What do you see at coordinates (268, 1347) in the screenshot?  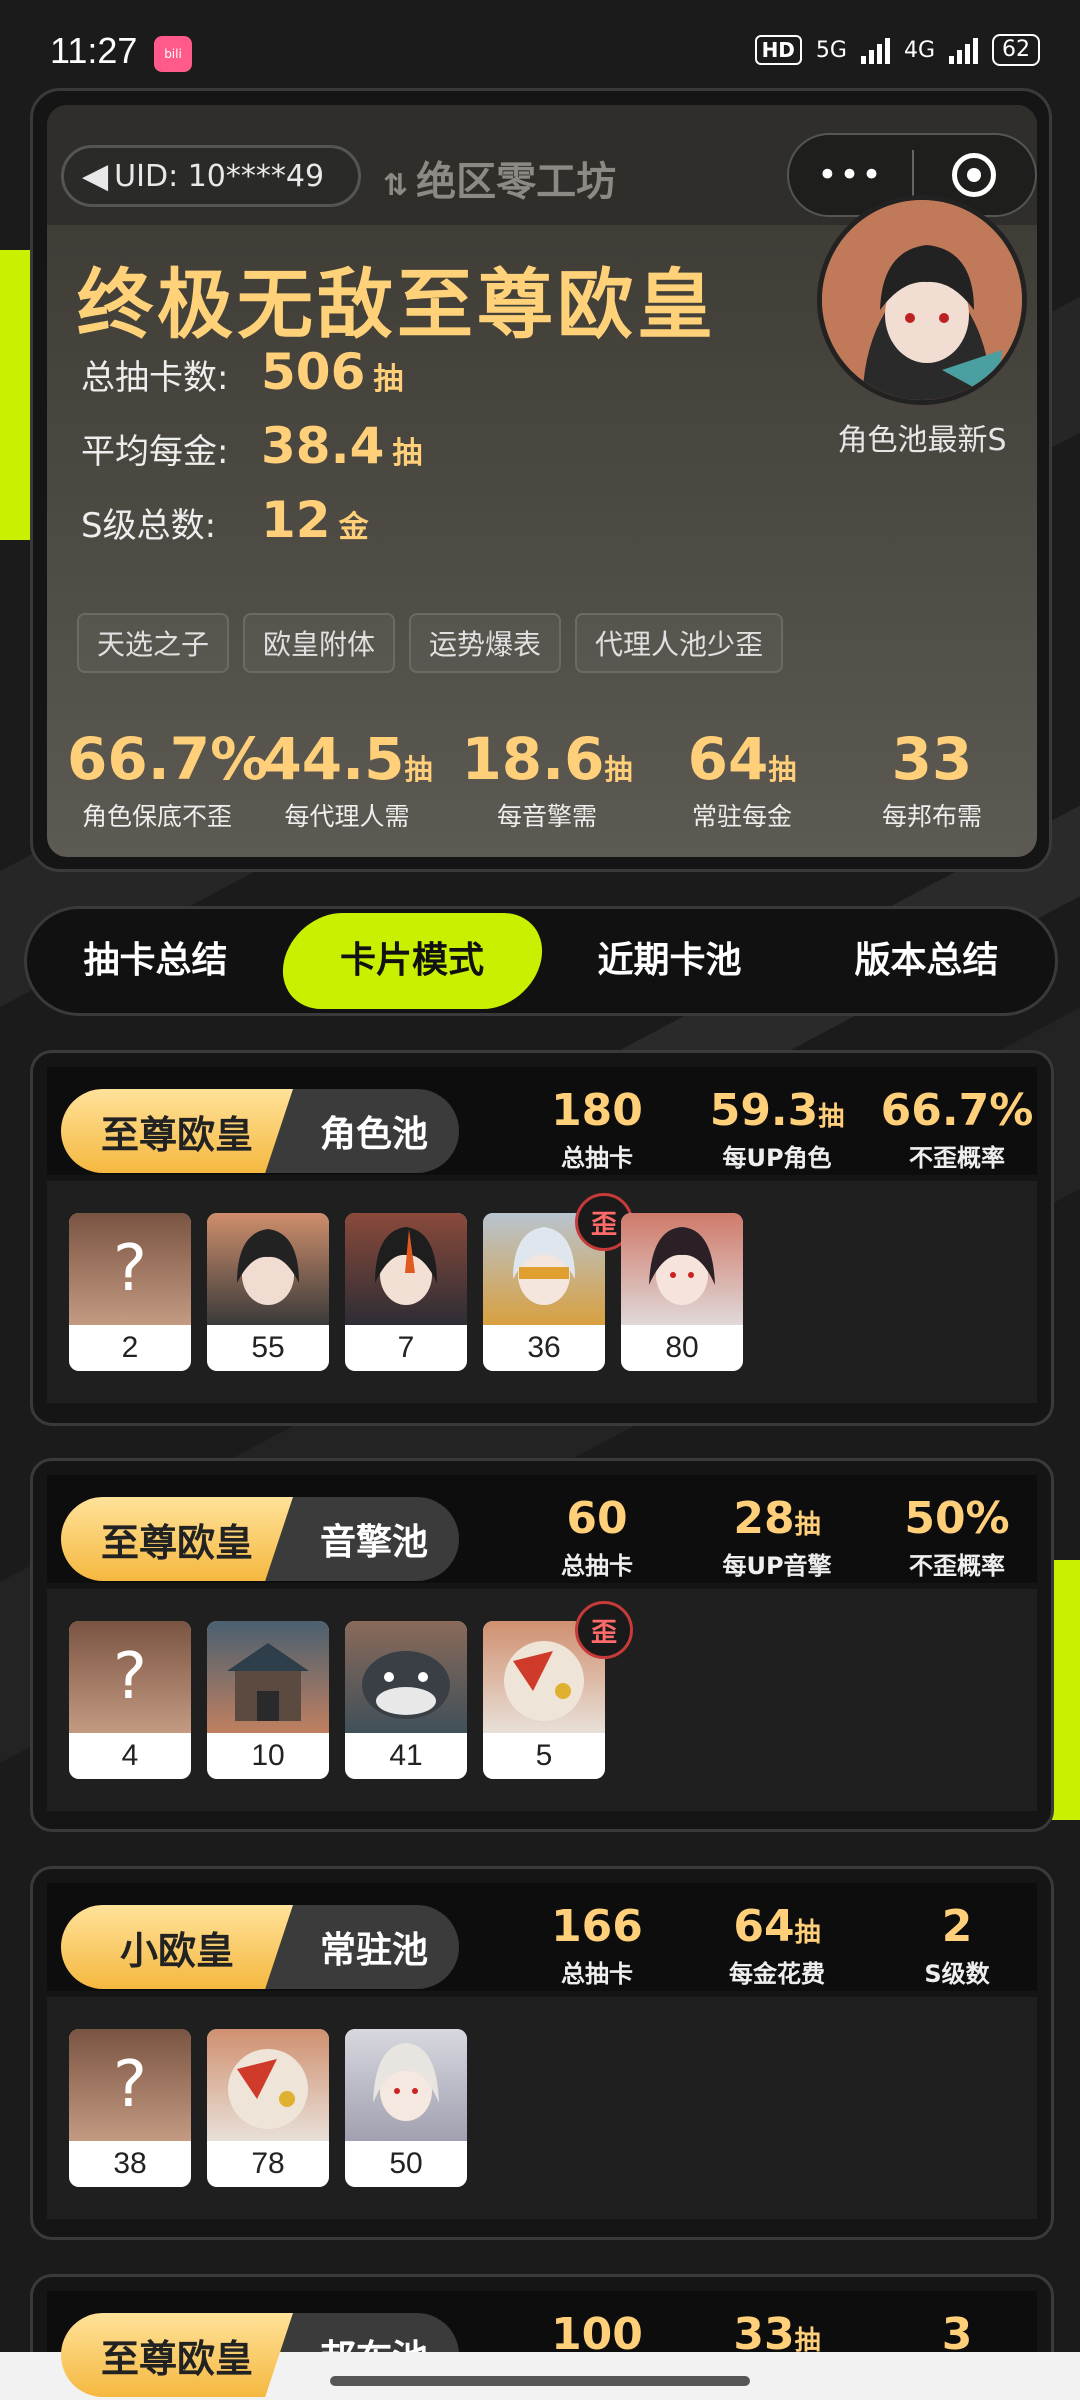 I see `pull-count: 55` at bounding box center [268, 1347].